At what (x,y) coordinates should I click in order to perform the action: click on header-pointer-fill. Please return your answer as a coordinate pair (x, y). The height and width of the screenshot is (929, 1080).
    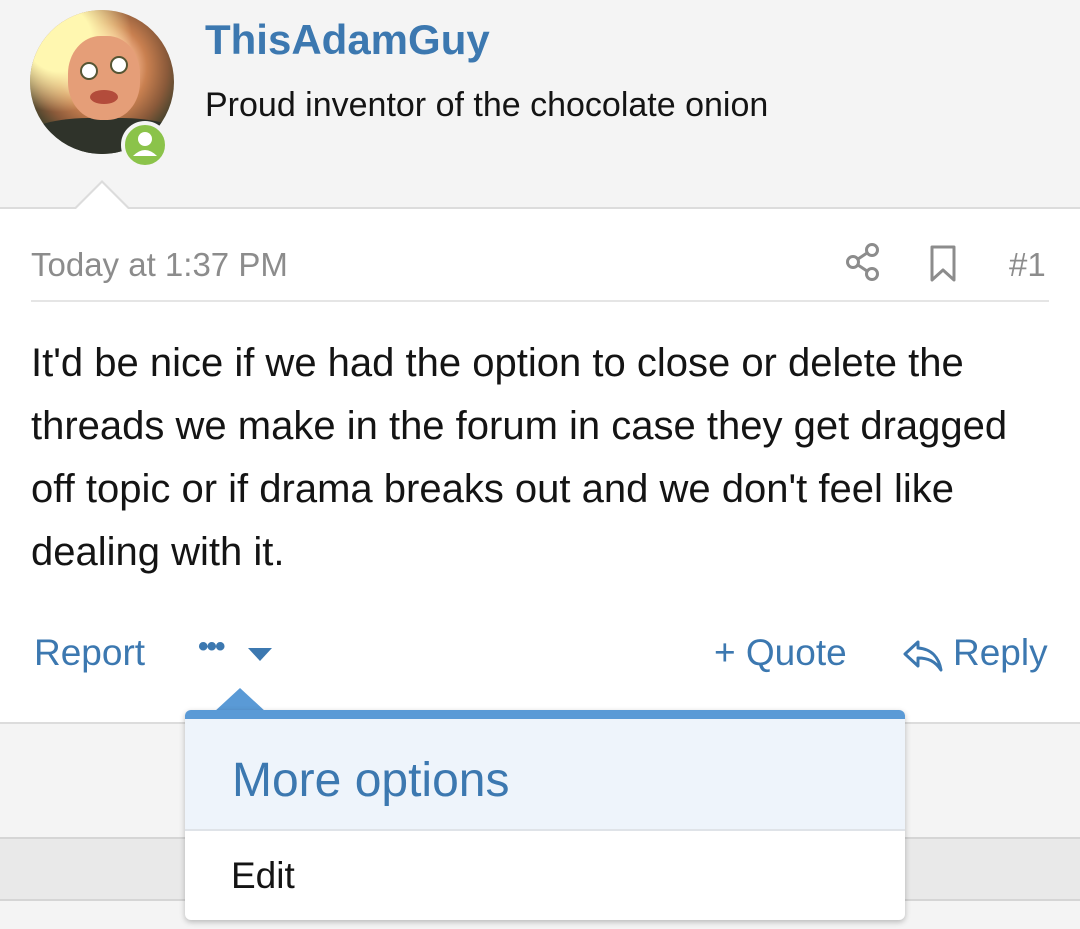
    Looking at the image, I should click on (102, 196).